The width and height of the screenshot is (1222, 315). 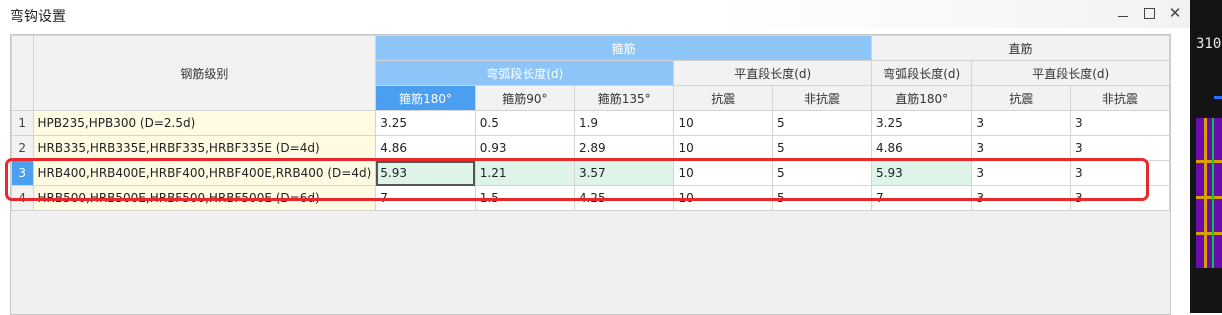 I want to click on seismic-header: 抗震, so click(x=723, y=98).